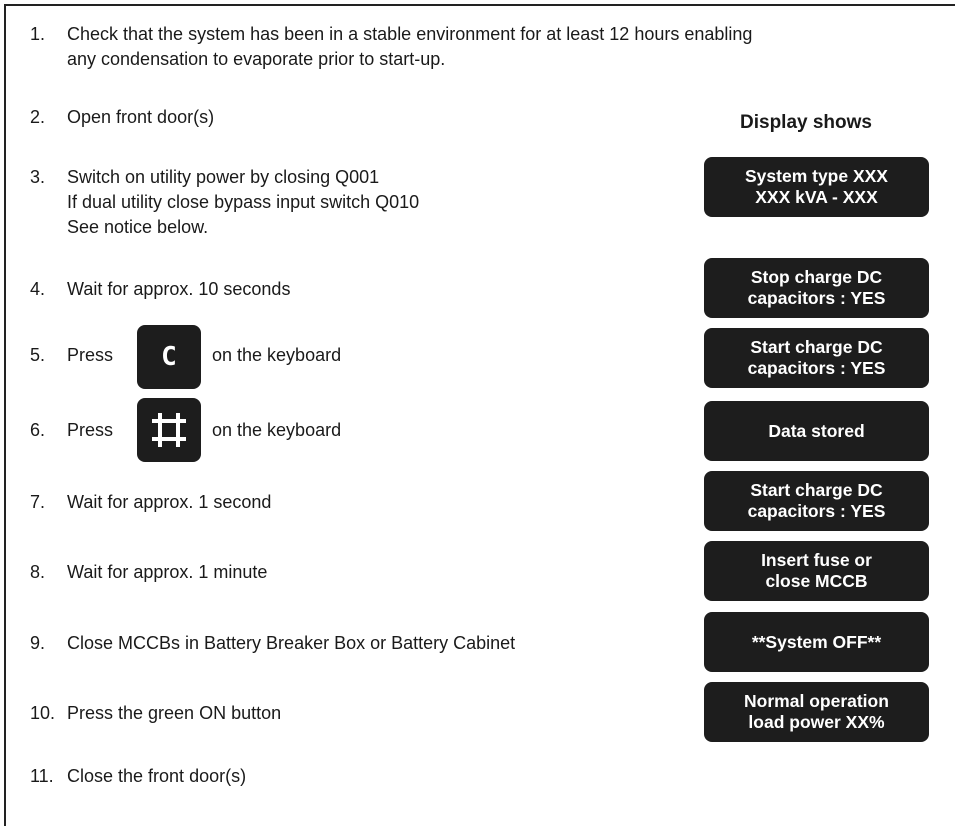 The image size is (955, 826). I want to click on display-normal-operation: Normal operation load power XX%, so click(816, 712).